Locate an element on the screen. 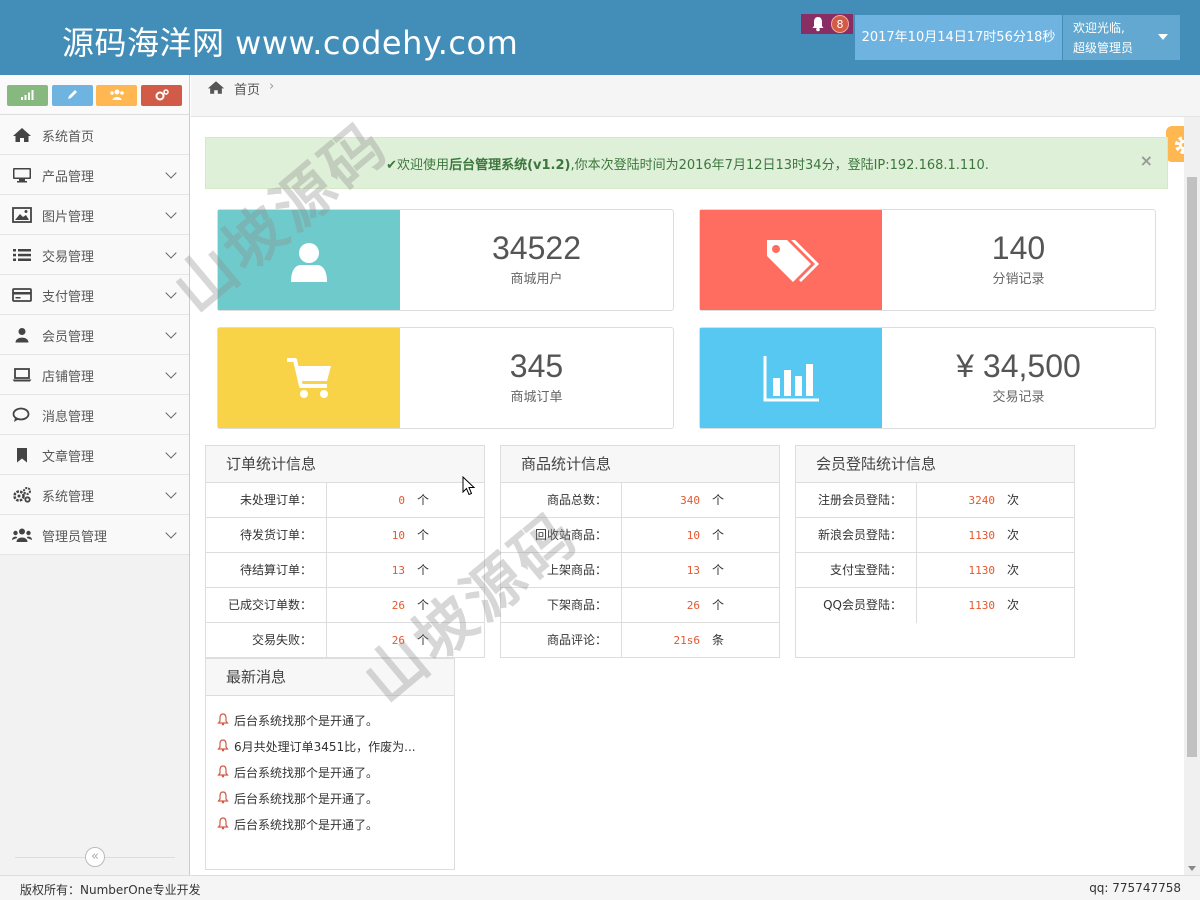 The image size is (1200, 900). sidebar-item-messages: 消息管理 is located at coordinates (94, 415).